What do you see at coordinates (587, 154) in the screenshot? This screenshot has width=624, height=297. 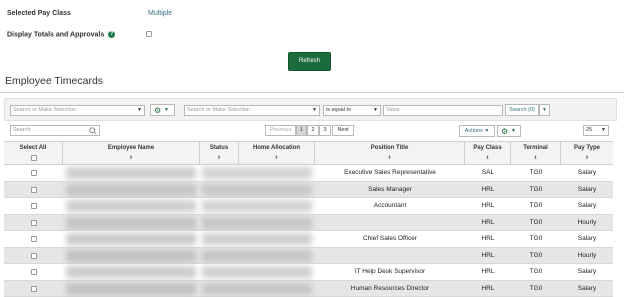 I see `header-pay-type: Pay Type ⬍` at bounding box center [587, 154].